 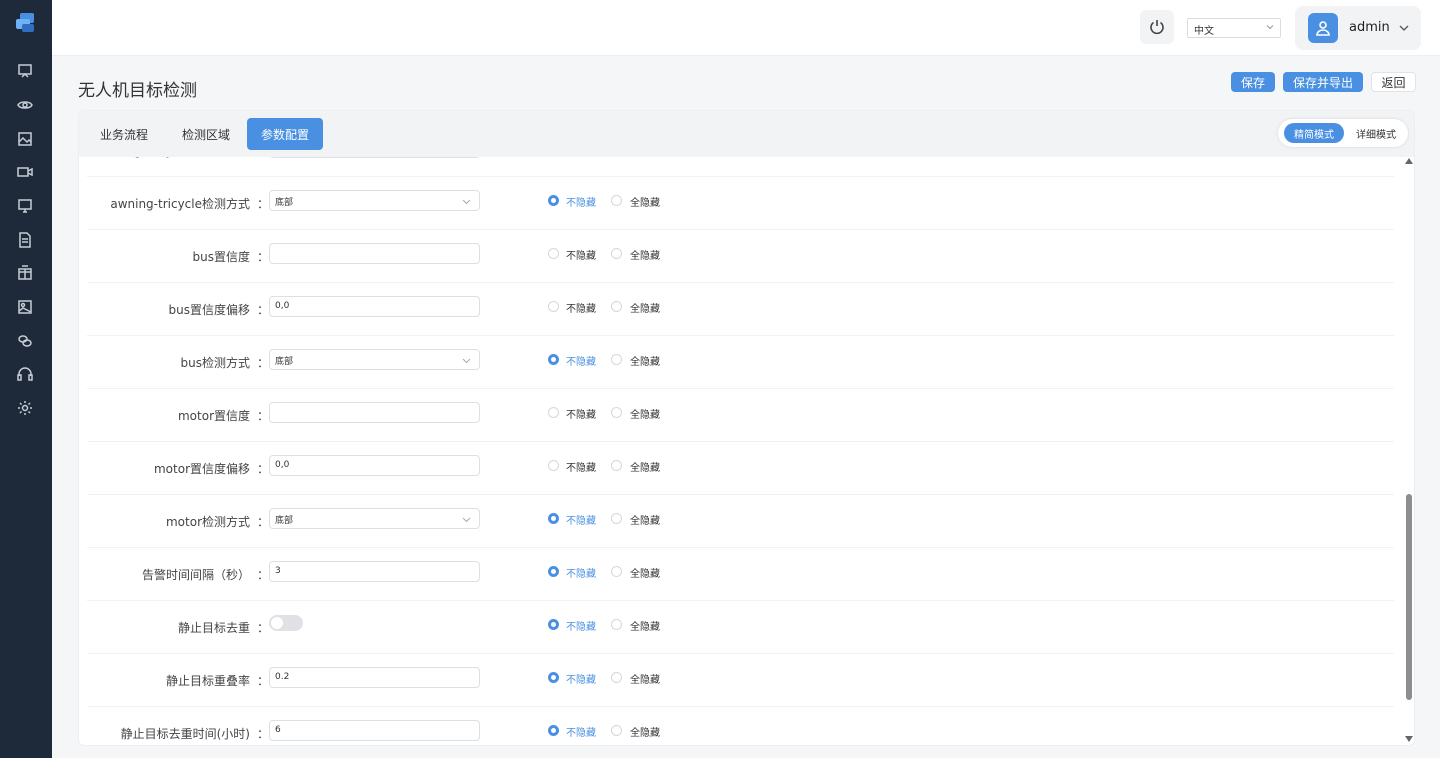 What do you see at coordinates (25, 240) in the screenshot?
I see `document-icon` at bounding box center [25, 240].